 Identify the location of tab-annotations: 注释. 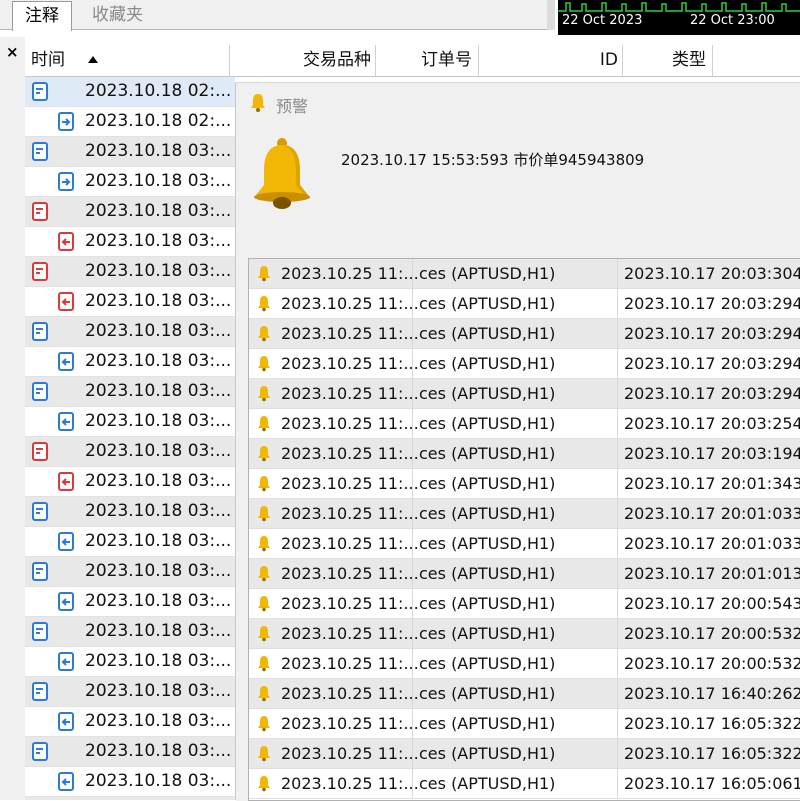
(42, 16).